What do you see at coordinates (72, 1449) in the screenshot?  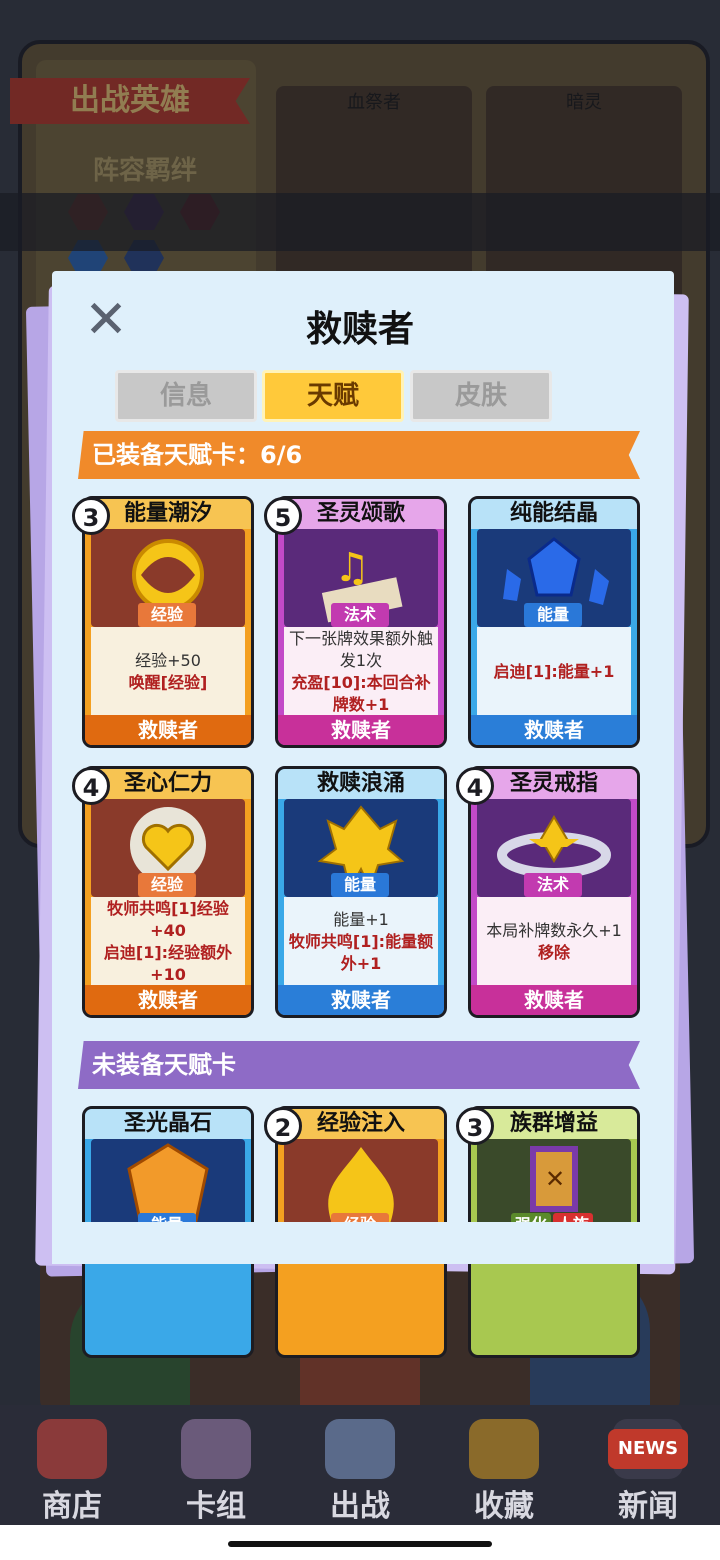 I see `shop-icon` at bounding box center [72, 1449].